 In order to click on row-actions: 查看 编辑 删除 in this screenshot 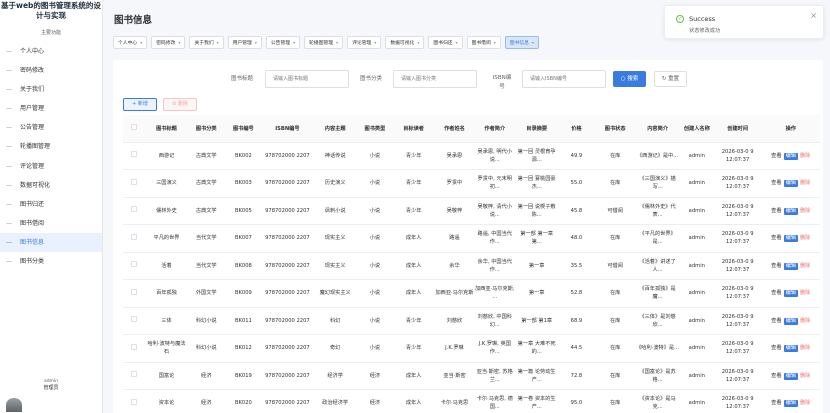, I will do `click(790, 266)`.